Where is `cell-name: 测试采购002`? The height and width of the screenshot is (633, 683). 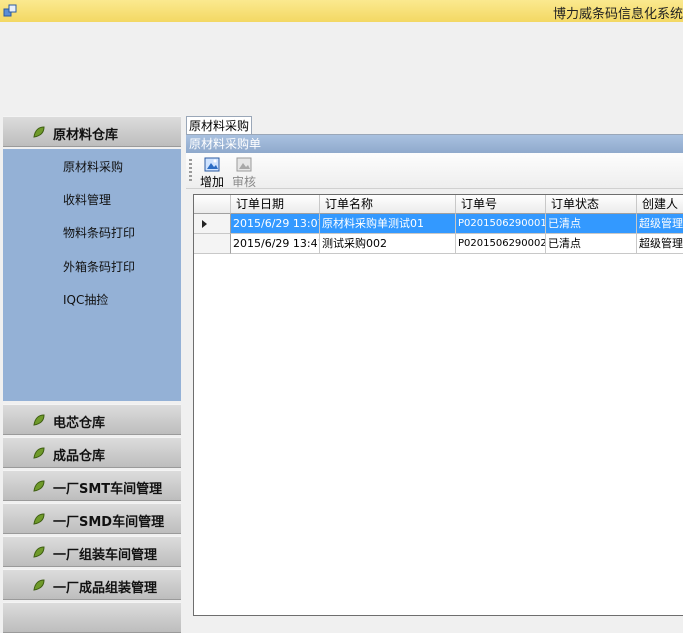 cell-name: 测试采购002 is located at coordinates (388, 244).